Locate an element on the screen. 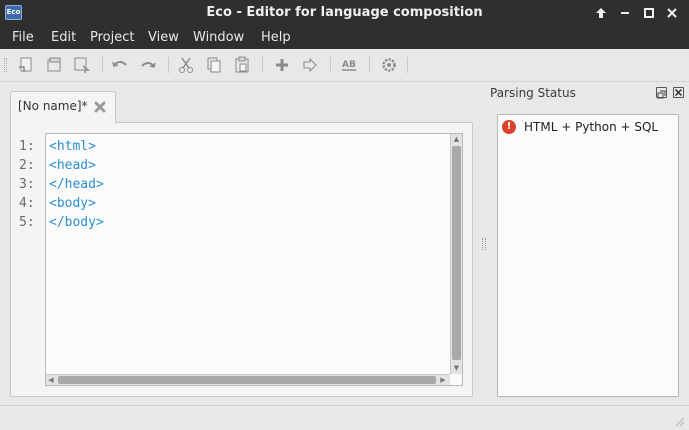 This screenshot has width=689, height=430. code-line: </body> is located at coordinates (76, 222).